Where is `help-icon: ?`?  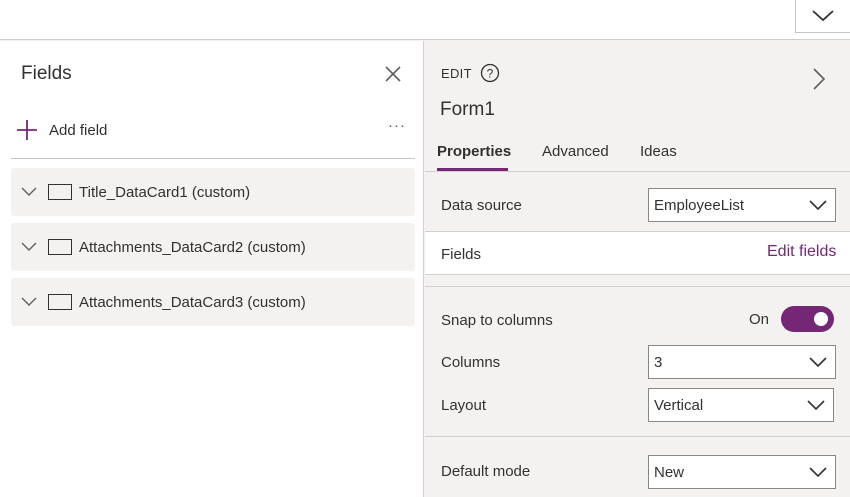
help-icon: ? is located at coordinates (490, 73).